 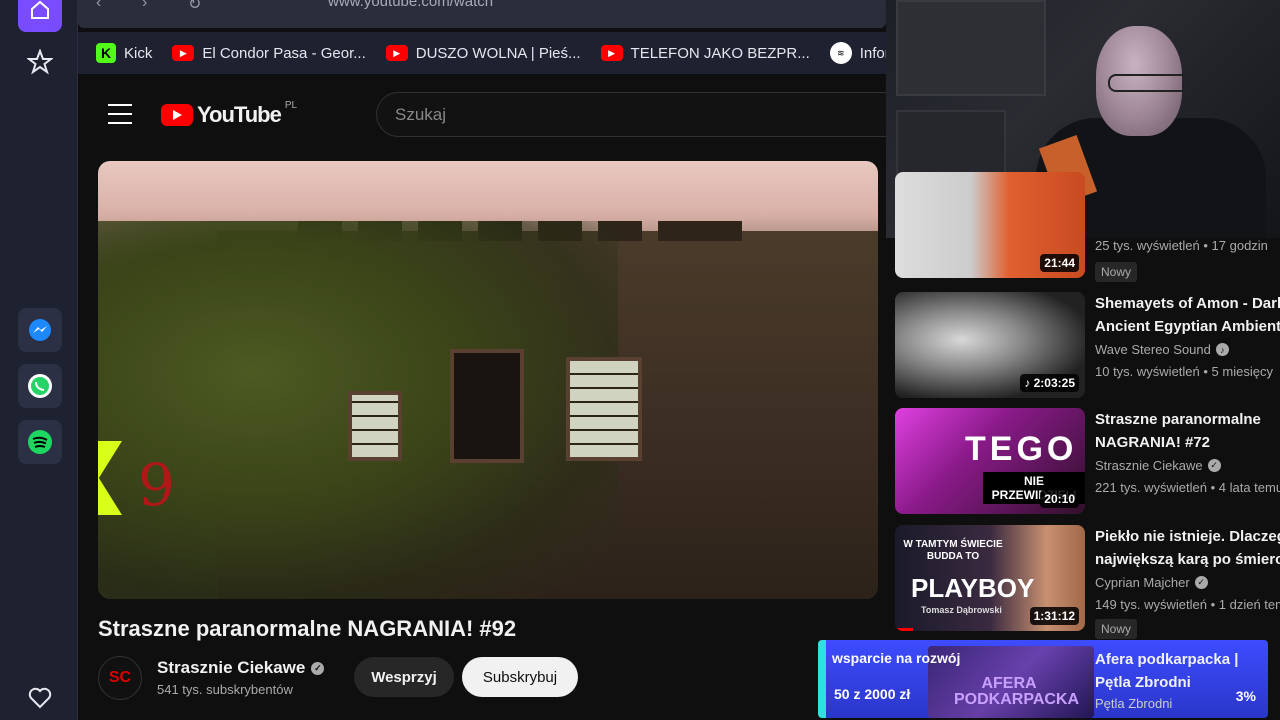 I want to click on whatsapp-icon, so click(x=40, y=386).